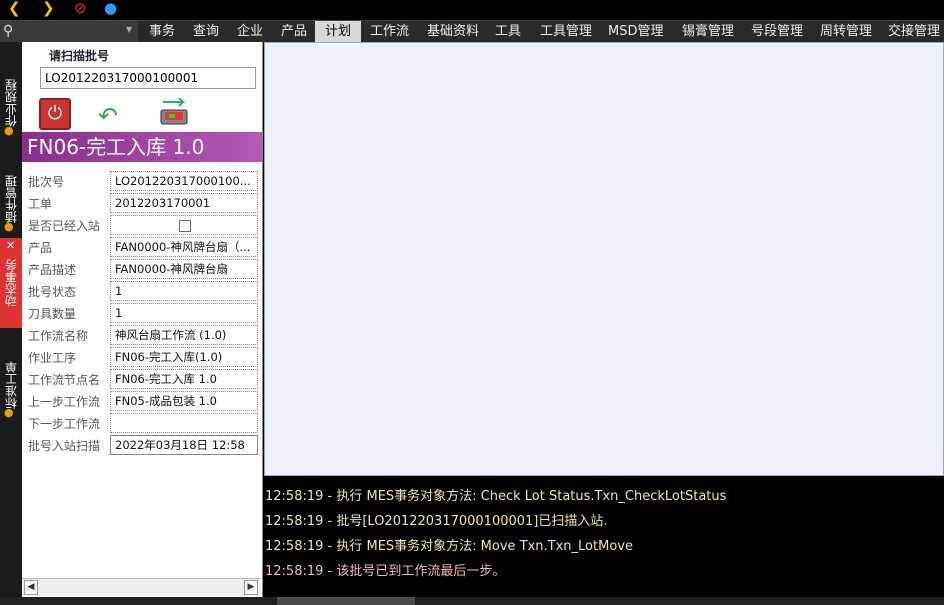 The width and height of the screenshot is (944, 605). Describe the element at coordinates (141, 586) in the screenshot. I see `horizontal-scrollbar: ◀ ▶` at that location.